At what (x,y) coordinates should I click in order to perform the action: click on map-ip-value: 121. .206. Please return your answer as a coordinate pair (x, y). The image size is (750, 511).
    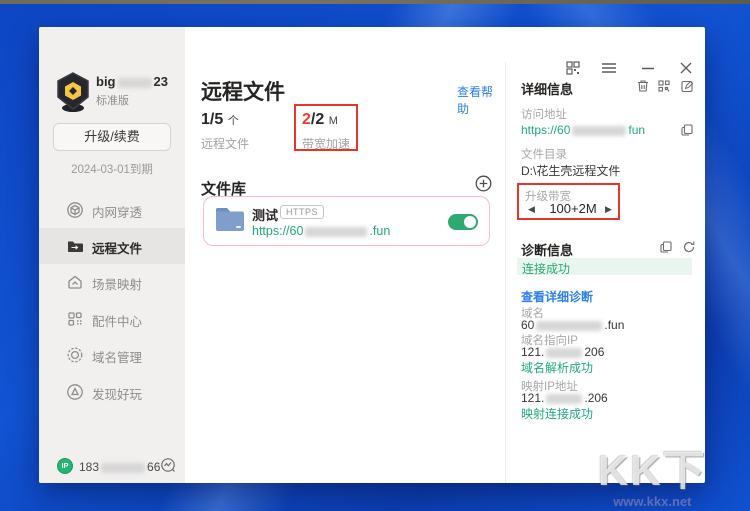
    Looking at the image, I should click on (564, 398).